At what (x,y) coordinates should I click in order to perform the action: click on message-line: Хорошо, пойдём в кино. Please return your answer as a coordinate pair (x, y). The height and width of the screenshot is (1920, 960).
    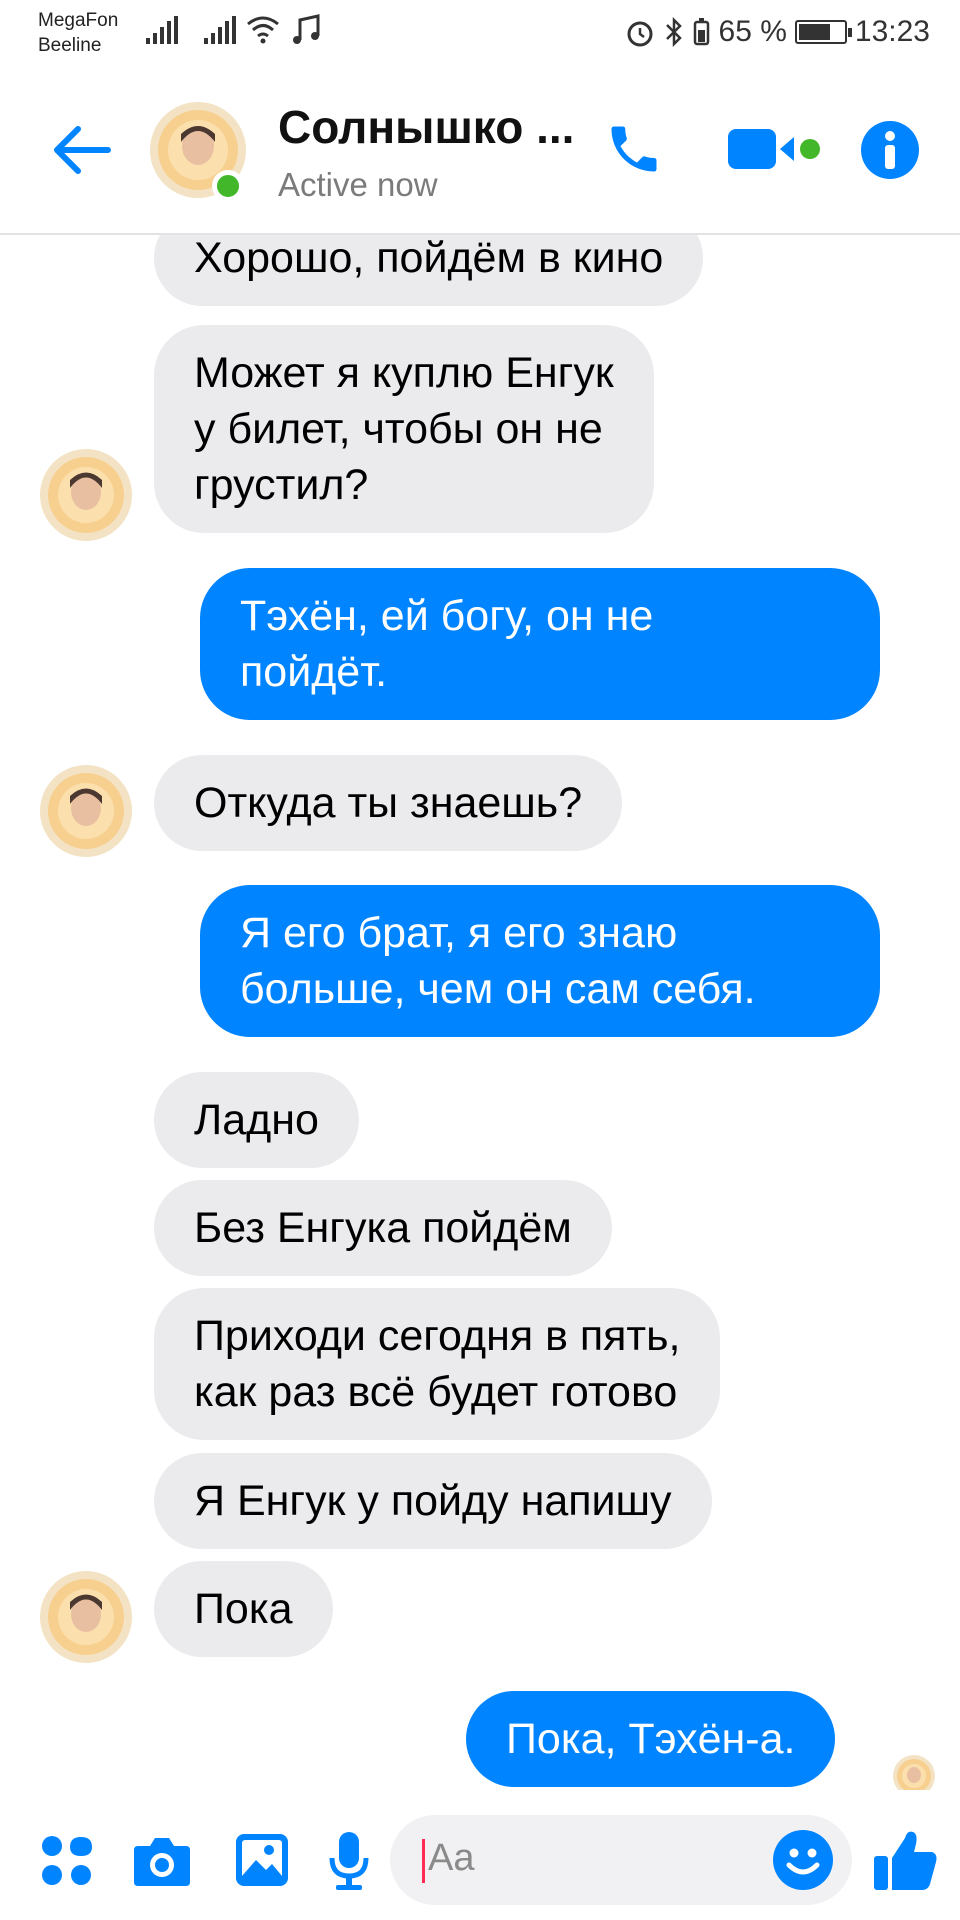
    Looking at the image, I should click on (429, 258).